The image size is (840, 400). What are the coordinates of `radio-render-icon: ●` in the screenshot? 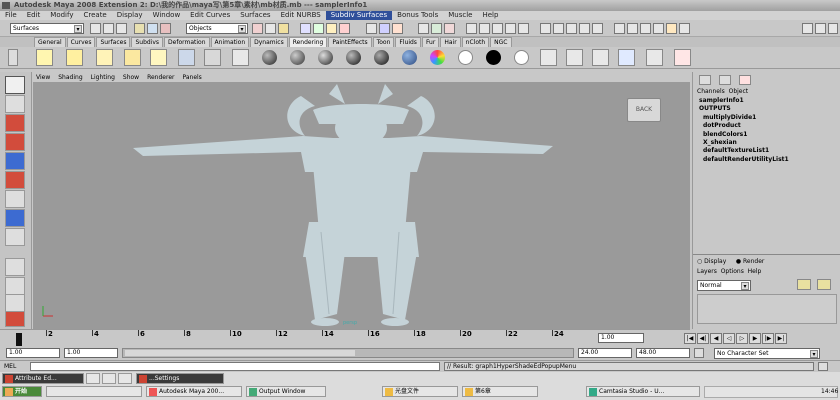 It's located at (738, 261).